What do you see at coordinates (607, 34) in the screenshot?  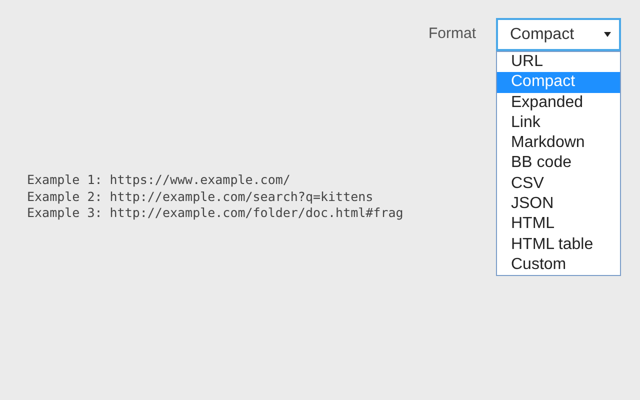 I see `caret-icon` at bounding box center [607, 34].